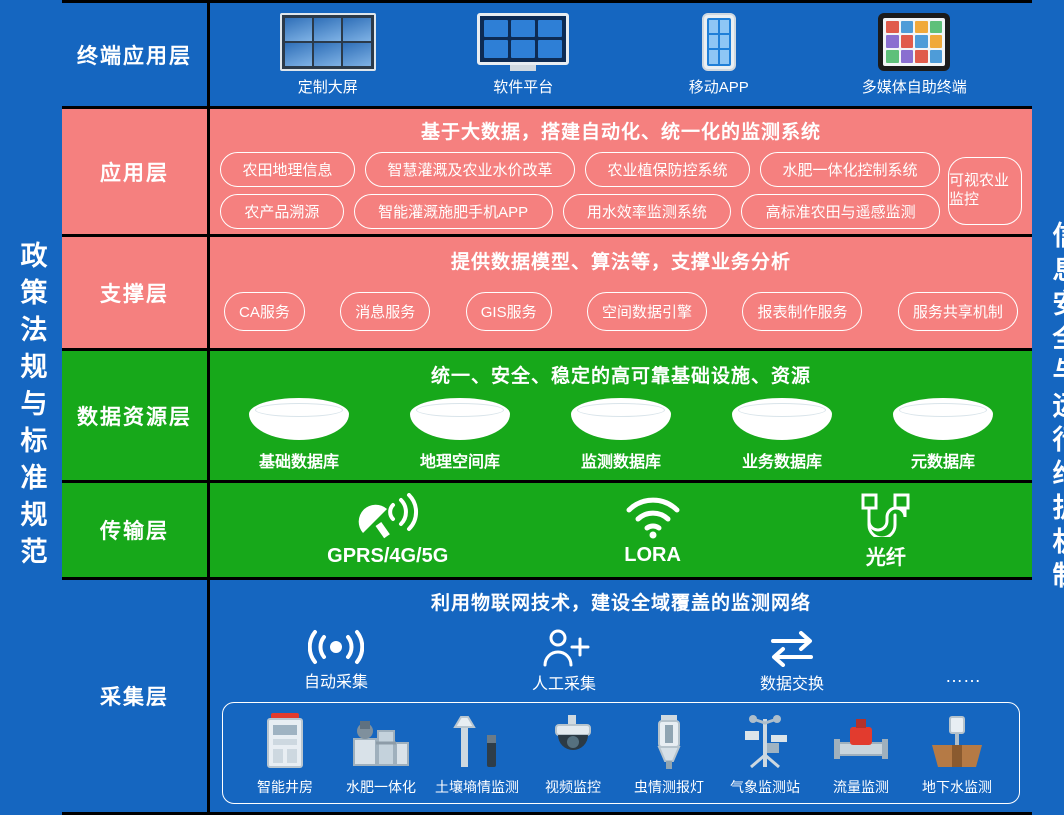 The image size is (1064, 815). I want to click on sensor-soil-moisture: 土壤墒情监测, so click(477, 753).